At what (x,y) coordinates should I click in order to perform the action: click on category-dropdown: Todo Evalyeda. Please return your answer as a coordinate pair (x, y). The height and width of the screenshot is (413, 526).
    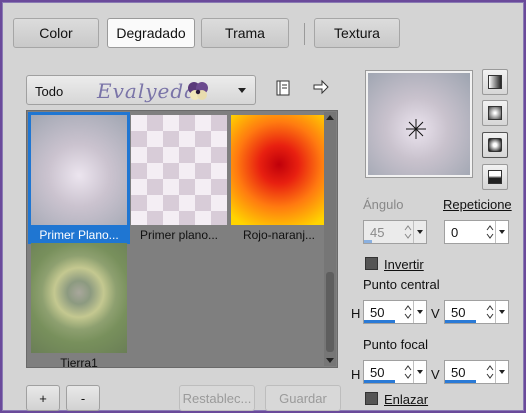
    Looking at the image, I should click on (141, 90).